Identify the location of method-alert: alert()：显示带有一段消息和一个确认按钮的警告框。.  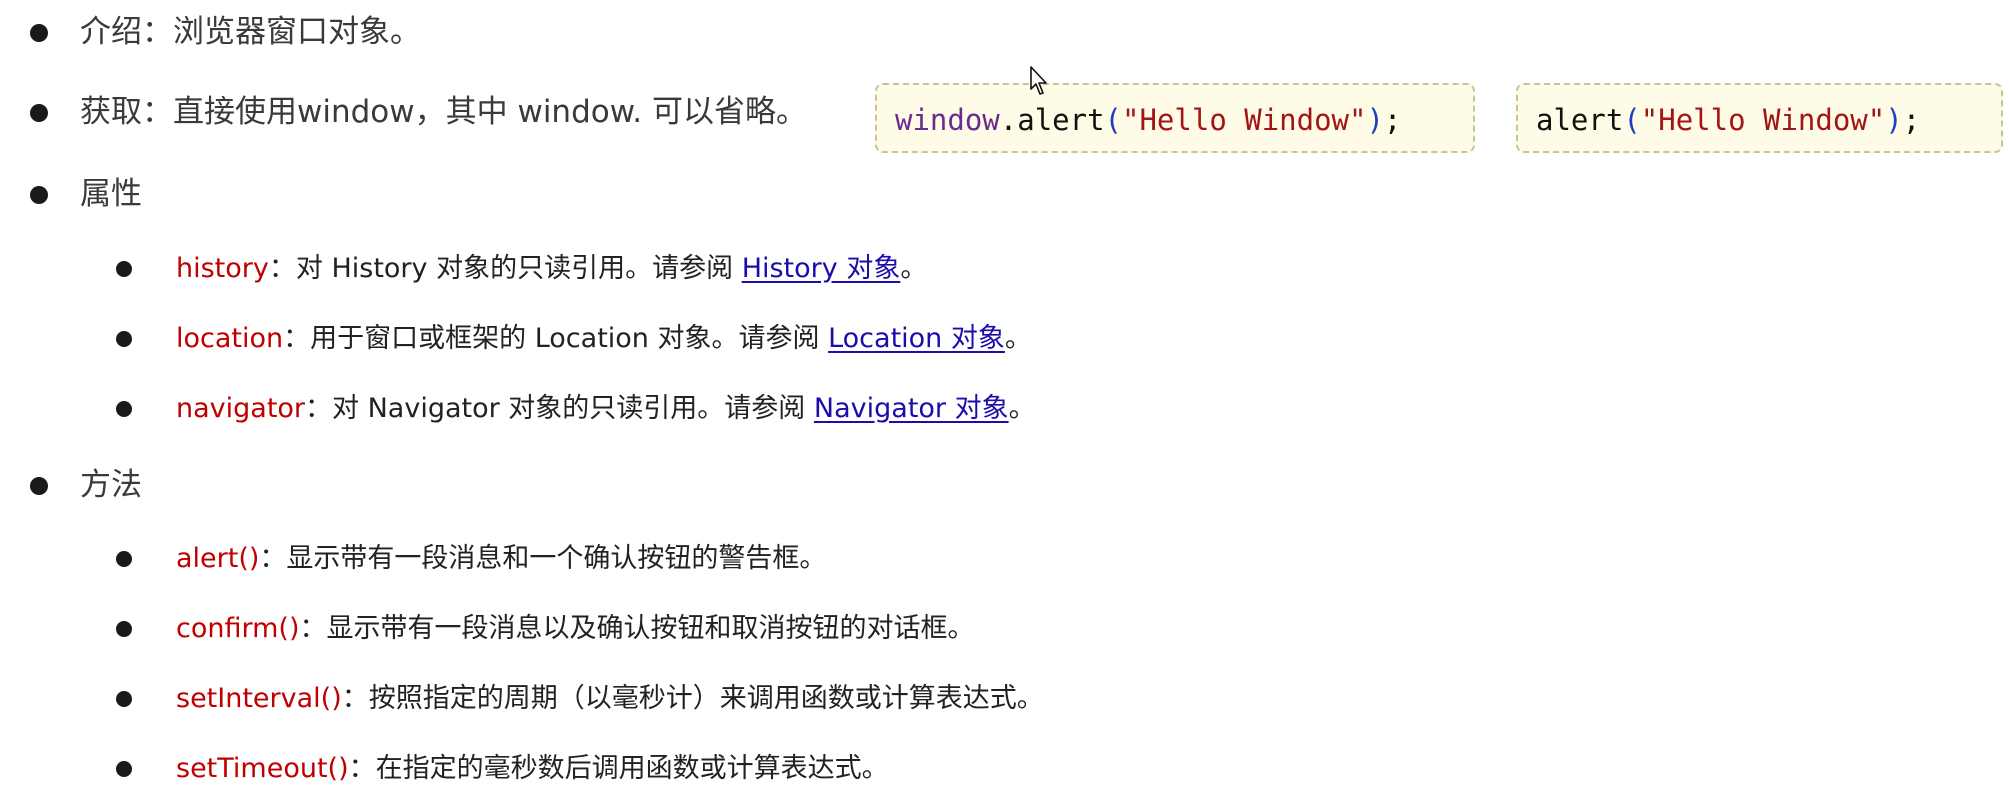
(501, 558).